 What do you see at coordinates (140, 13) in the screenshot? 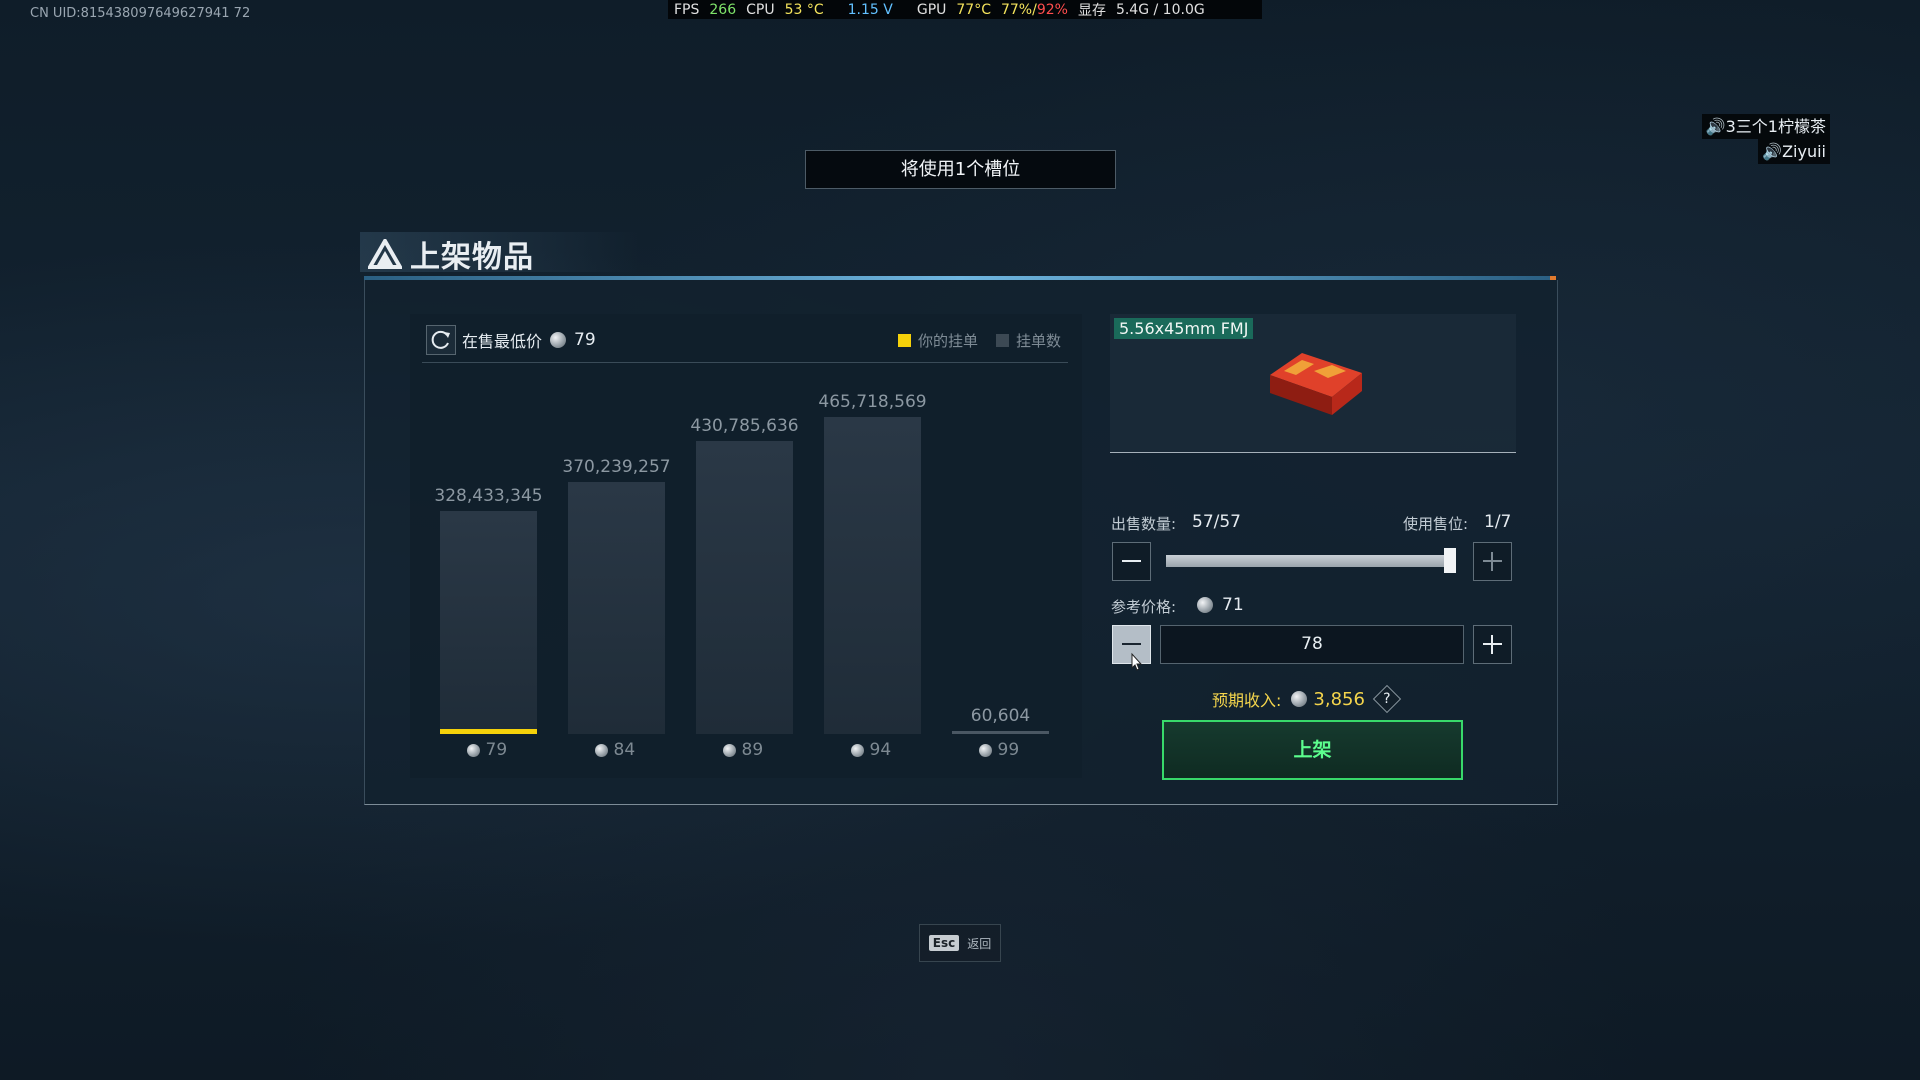
I see `uid-text: CN UID:815438097649627941 72` at bounding box center [140, 13].